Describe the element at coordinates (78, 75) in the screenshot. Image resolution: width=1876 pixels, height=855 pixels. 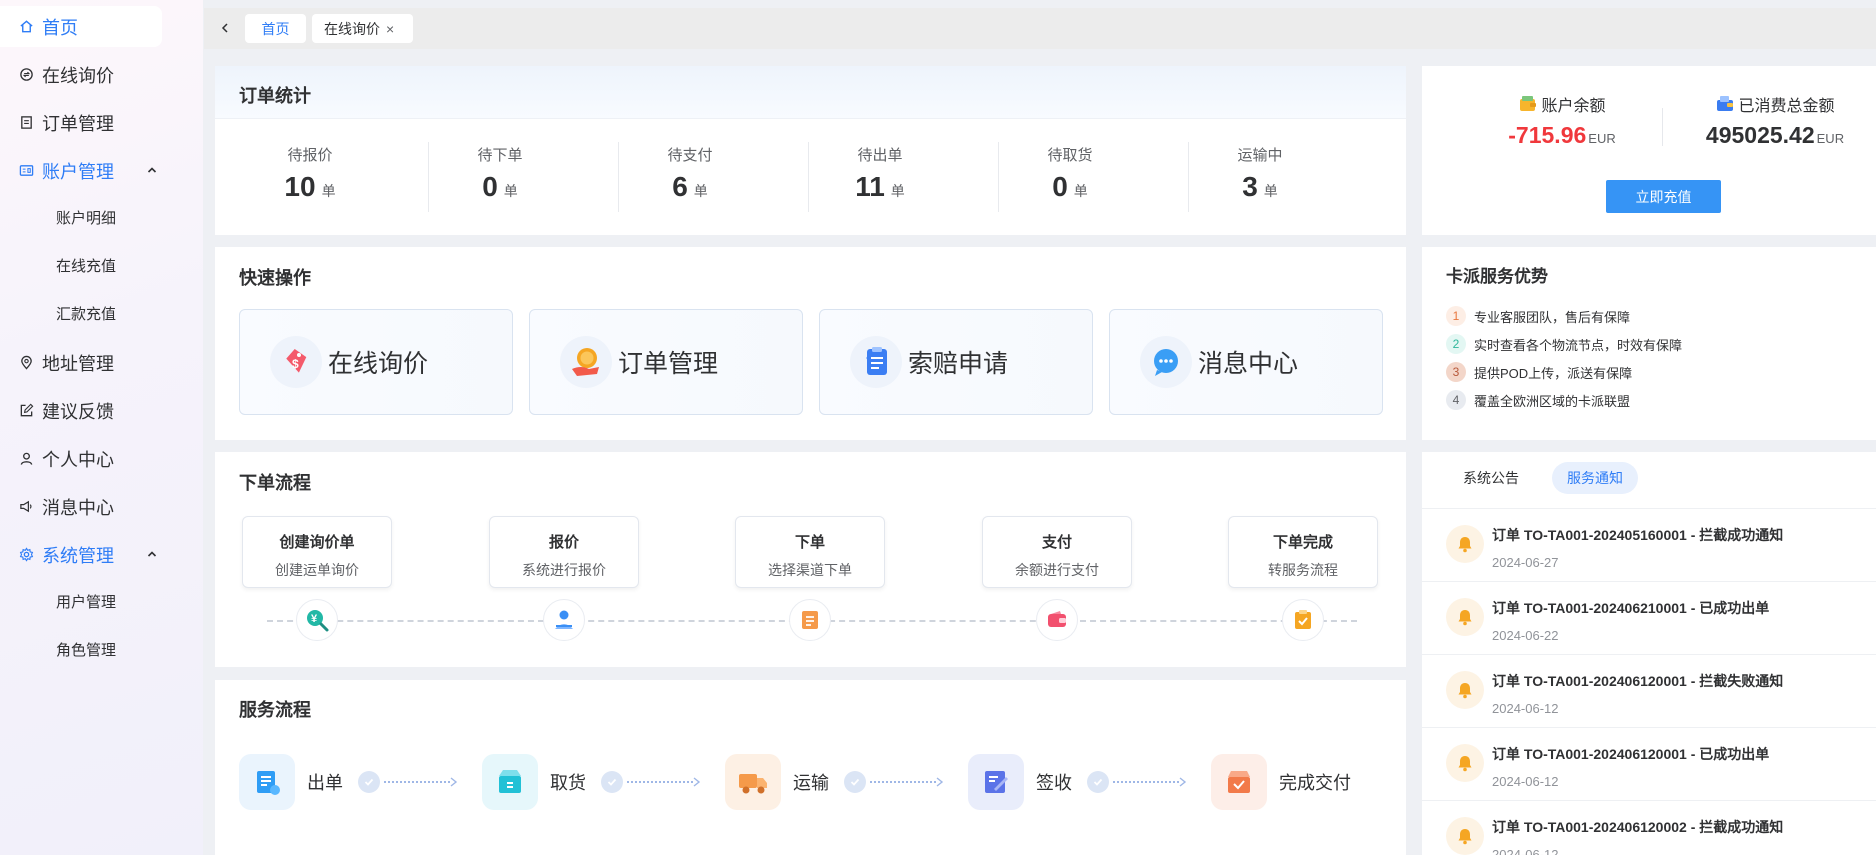
I see `sidebar-item-label: 在线询价` at that location.